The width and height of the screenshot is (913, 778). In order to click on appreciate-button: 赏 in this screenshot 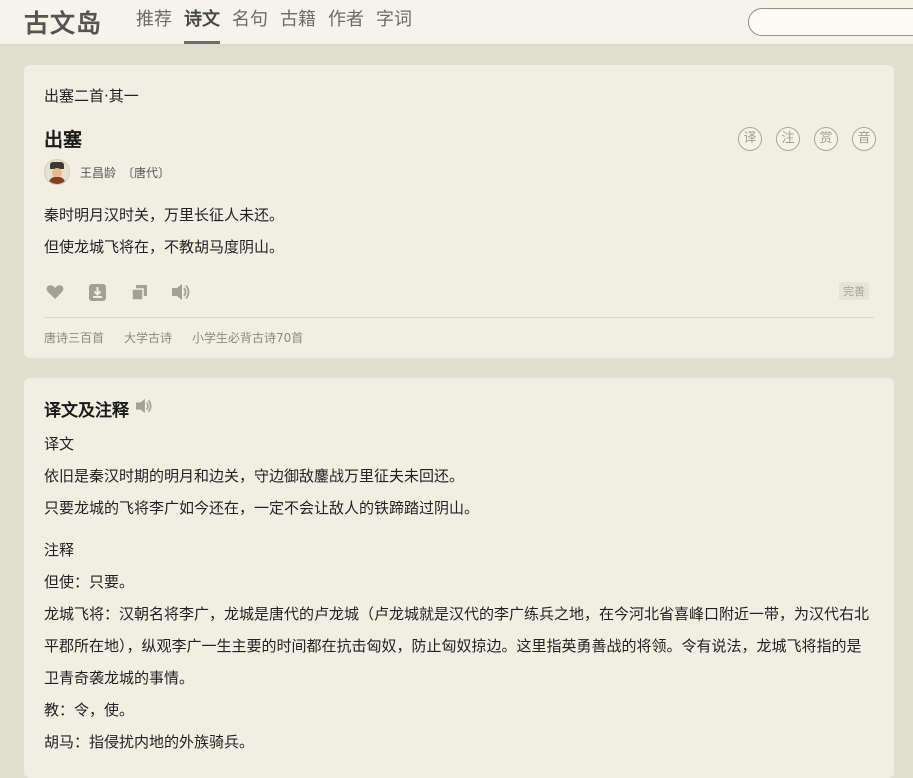, I will do `click(826, 139)`.